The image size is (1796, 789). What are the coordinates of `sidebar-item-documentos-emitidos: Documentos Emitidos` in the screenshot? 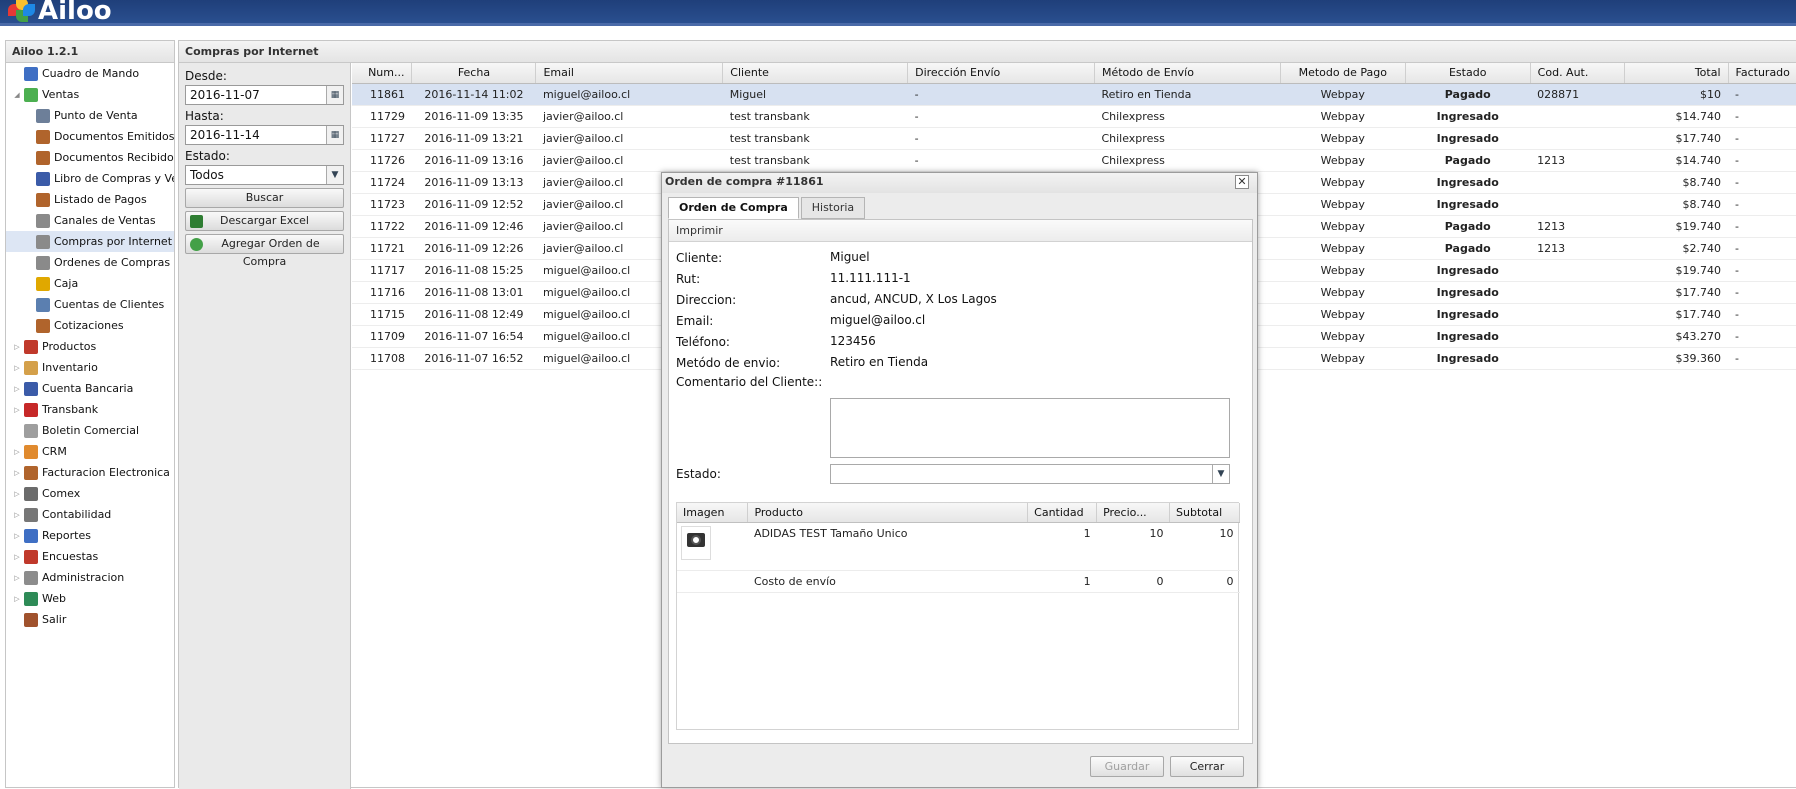 It's located at (90, 136).